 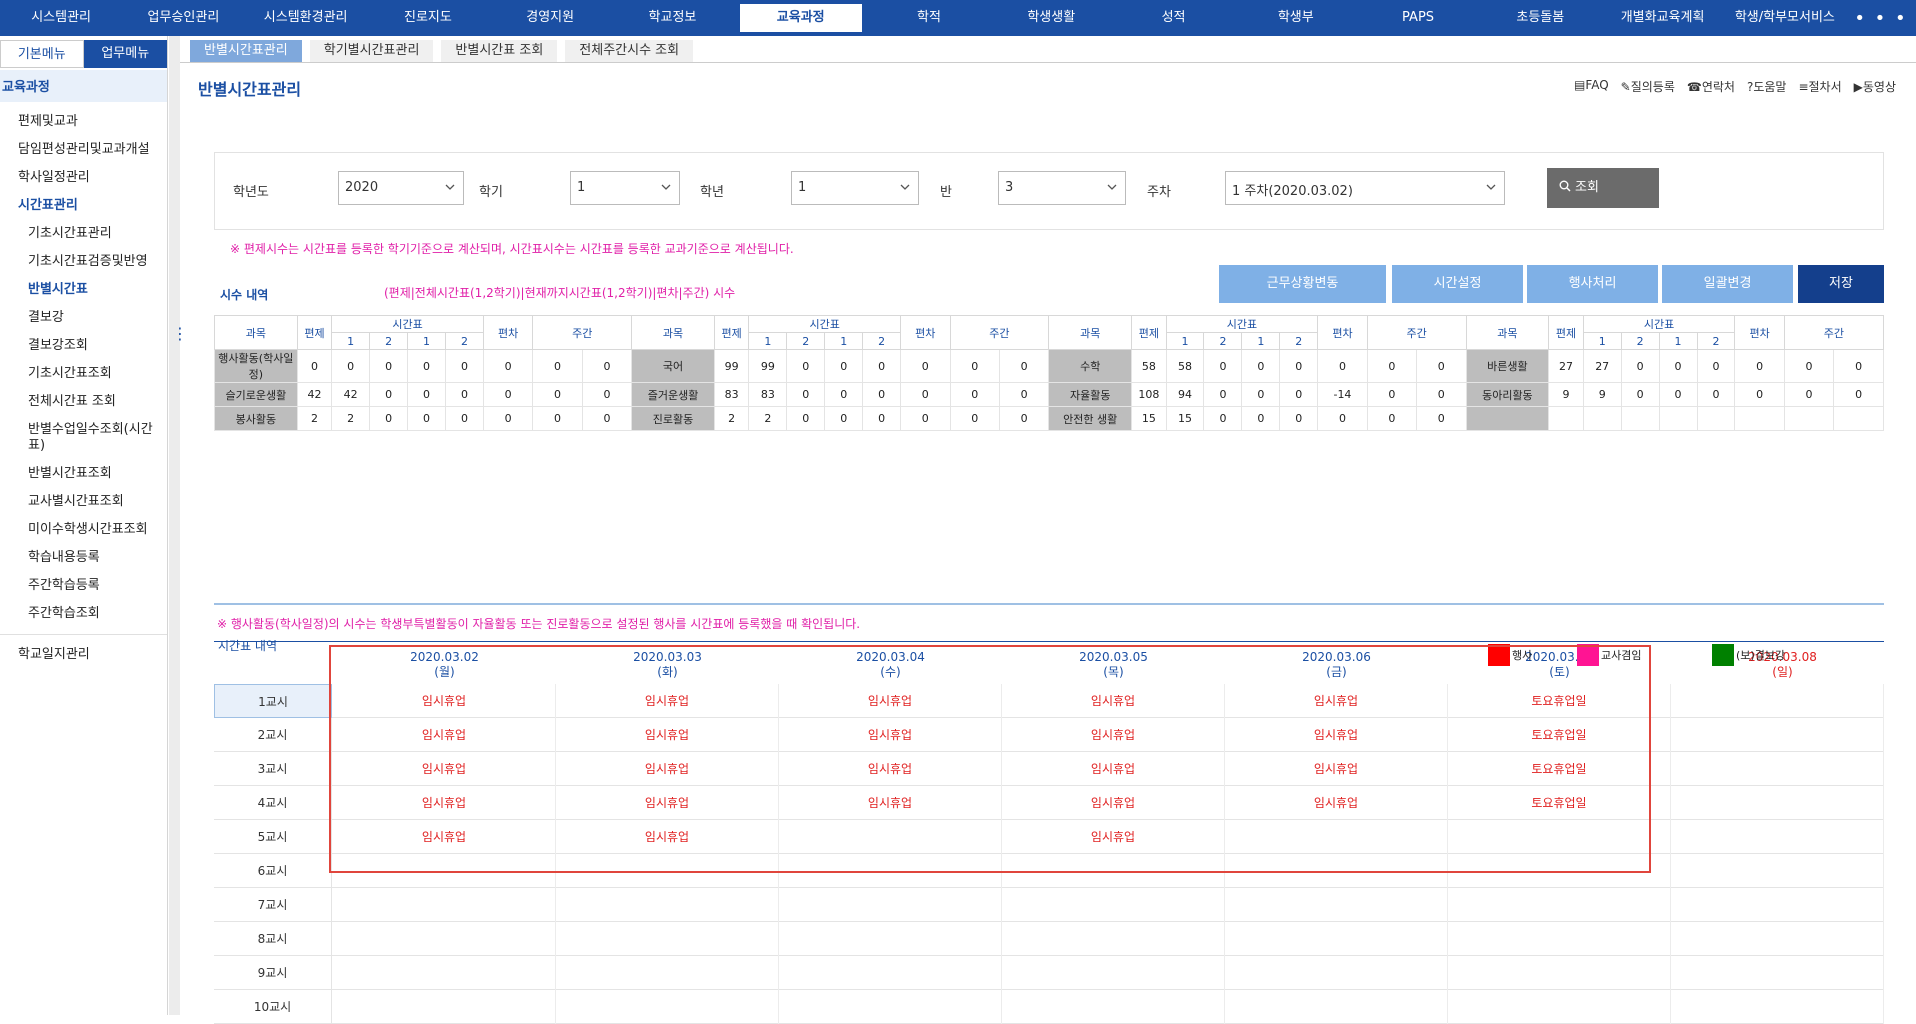 I want to click on tab-subpage: 반별시간표관리, so click(x=246, y=51).